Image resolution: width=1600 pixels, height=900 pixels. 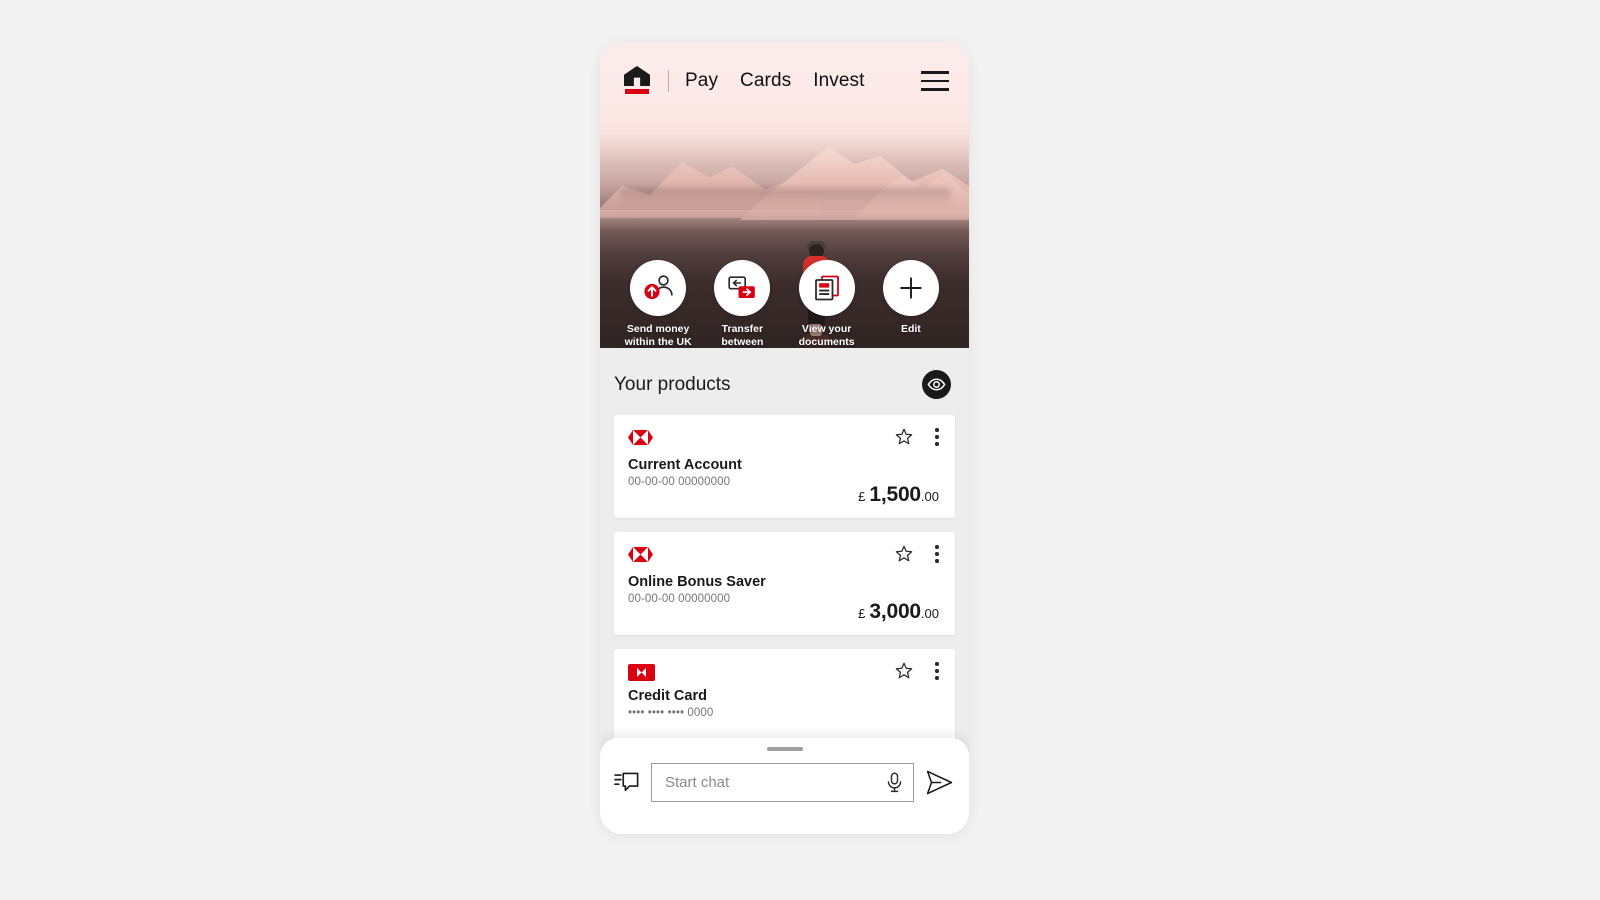 I want to click on transfer-accounts-icon, so click(x=742, y=287).